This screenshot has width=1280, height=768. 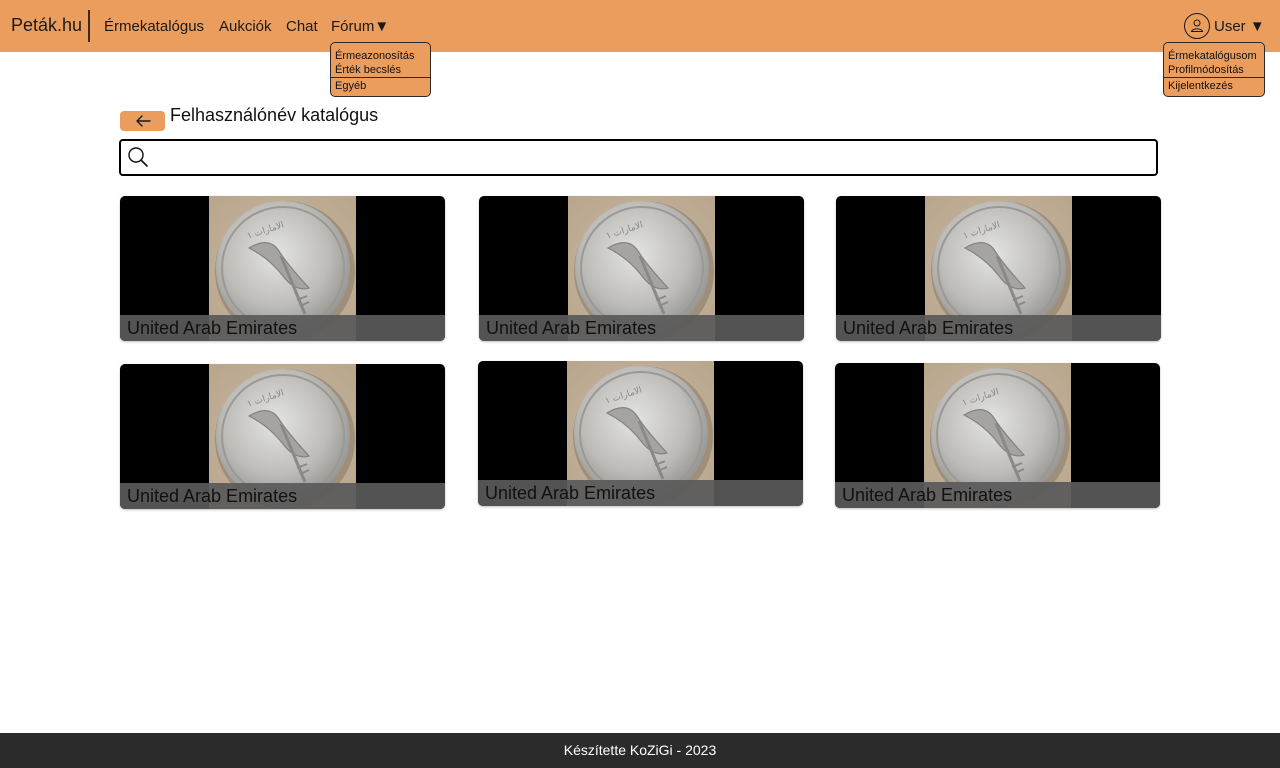 I want to click on forum-dropdown-menu: Érmeazonosítás Érték becslés Egyéb, so click(x=380, y=69).